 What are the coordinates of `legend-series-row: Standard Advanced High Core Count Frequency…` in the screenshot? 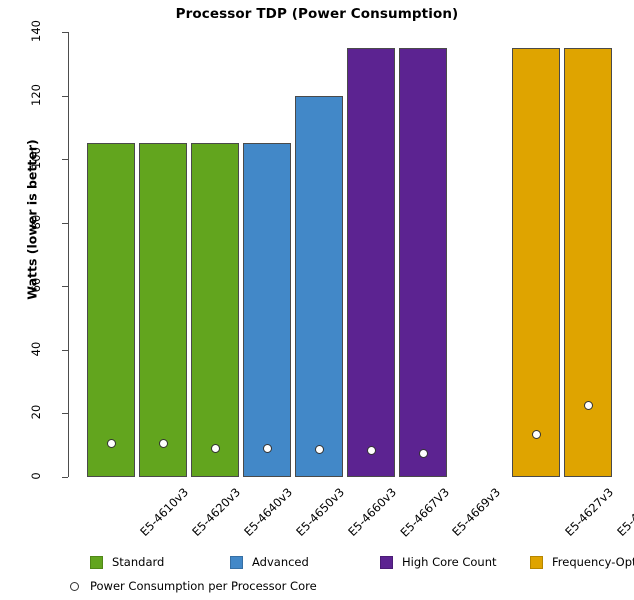 It's located at (351, 563).